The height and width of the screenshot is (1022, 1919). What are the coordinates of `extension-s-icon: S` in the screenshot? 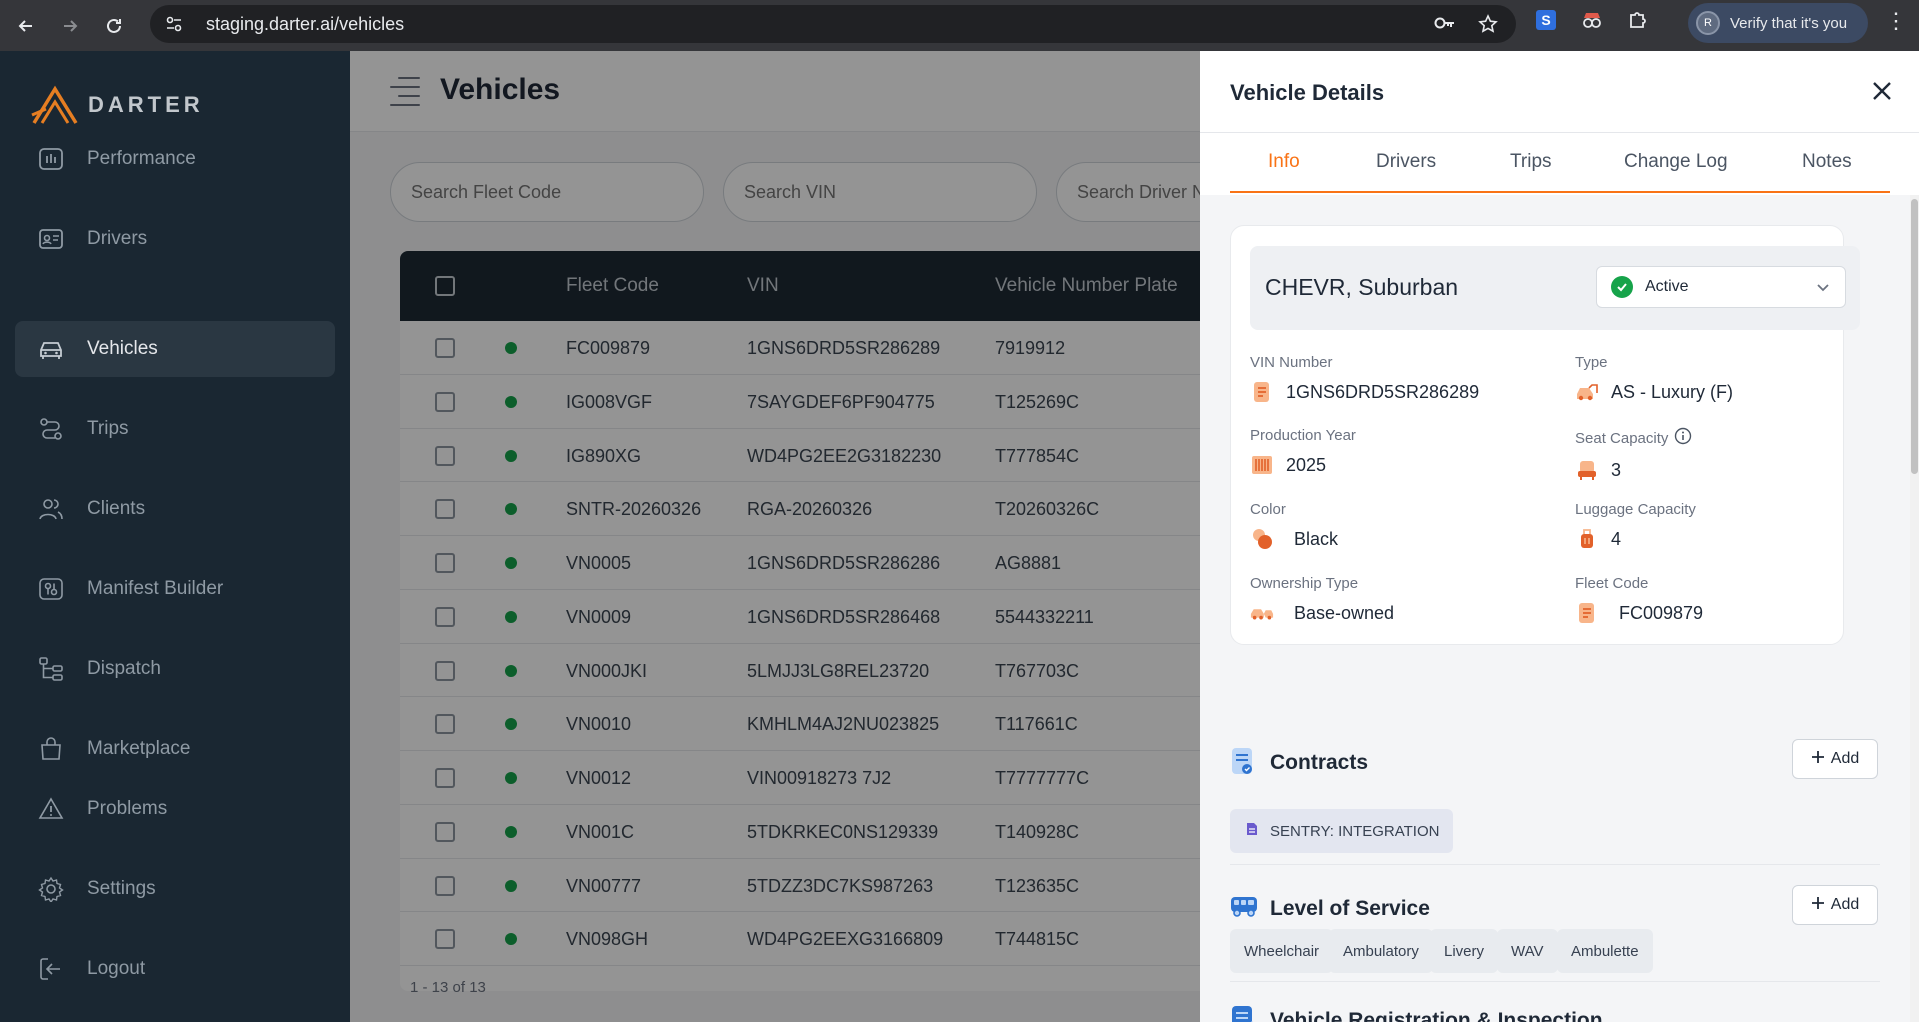 It's located at (1546, 20).